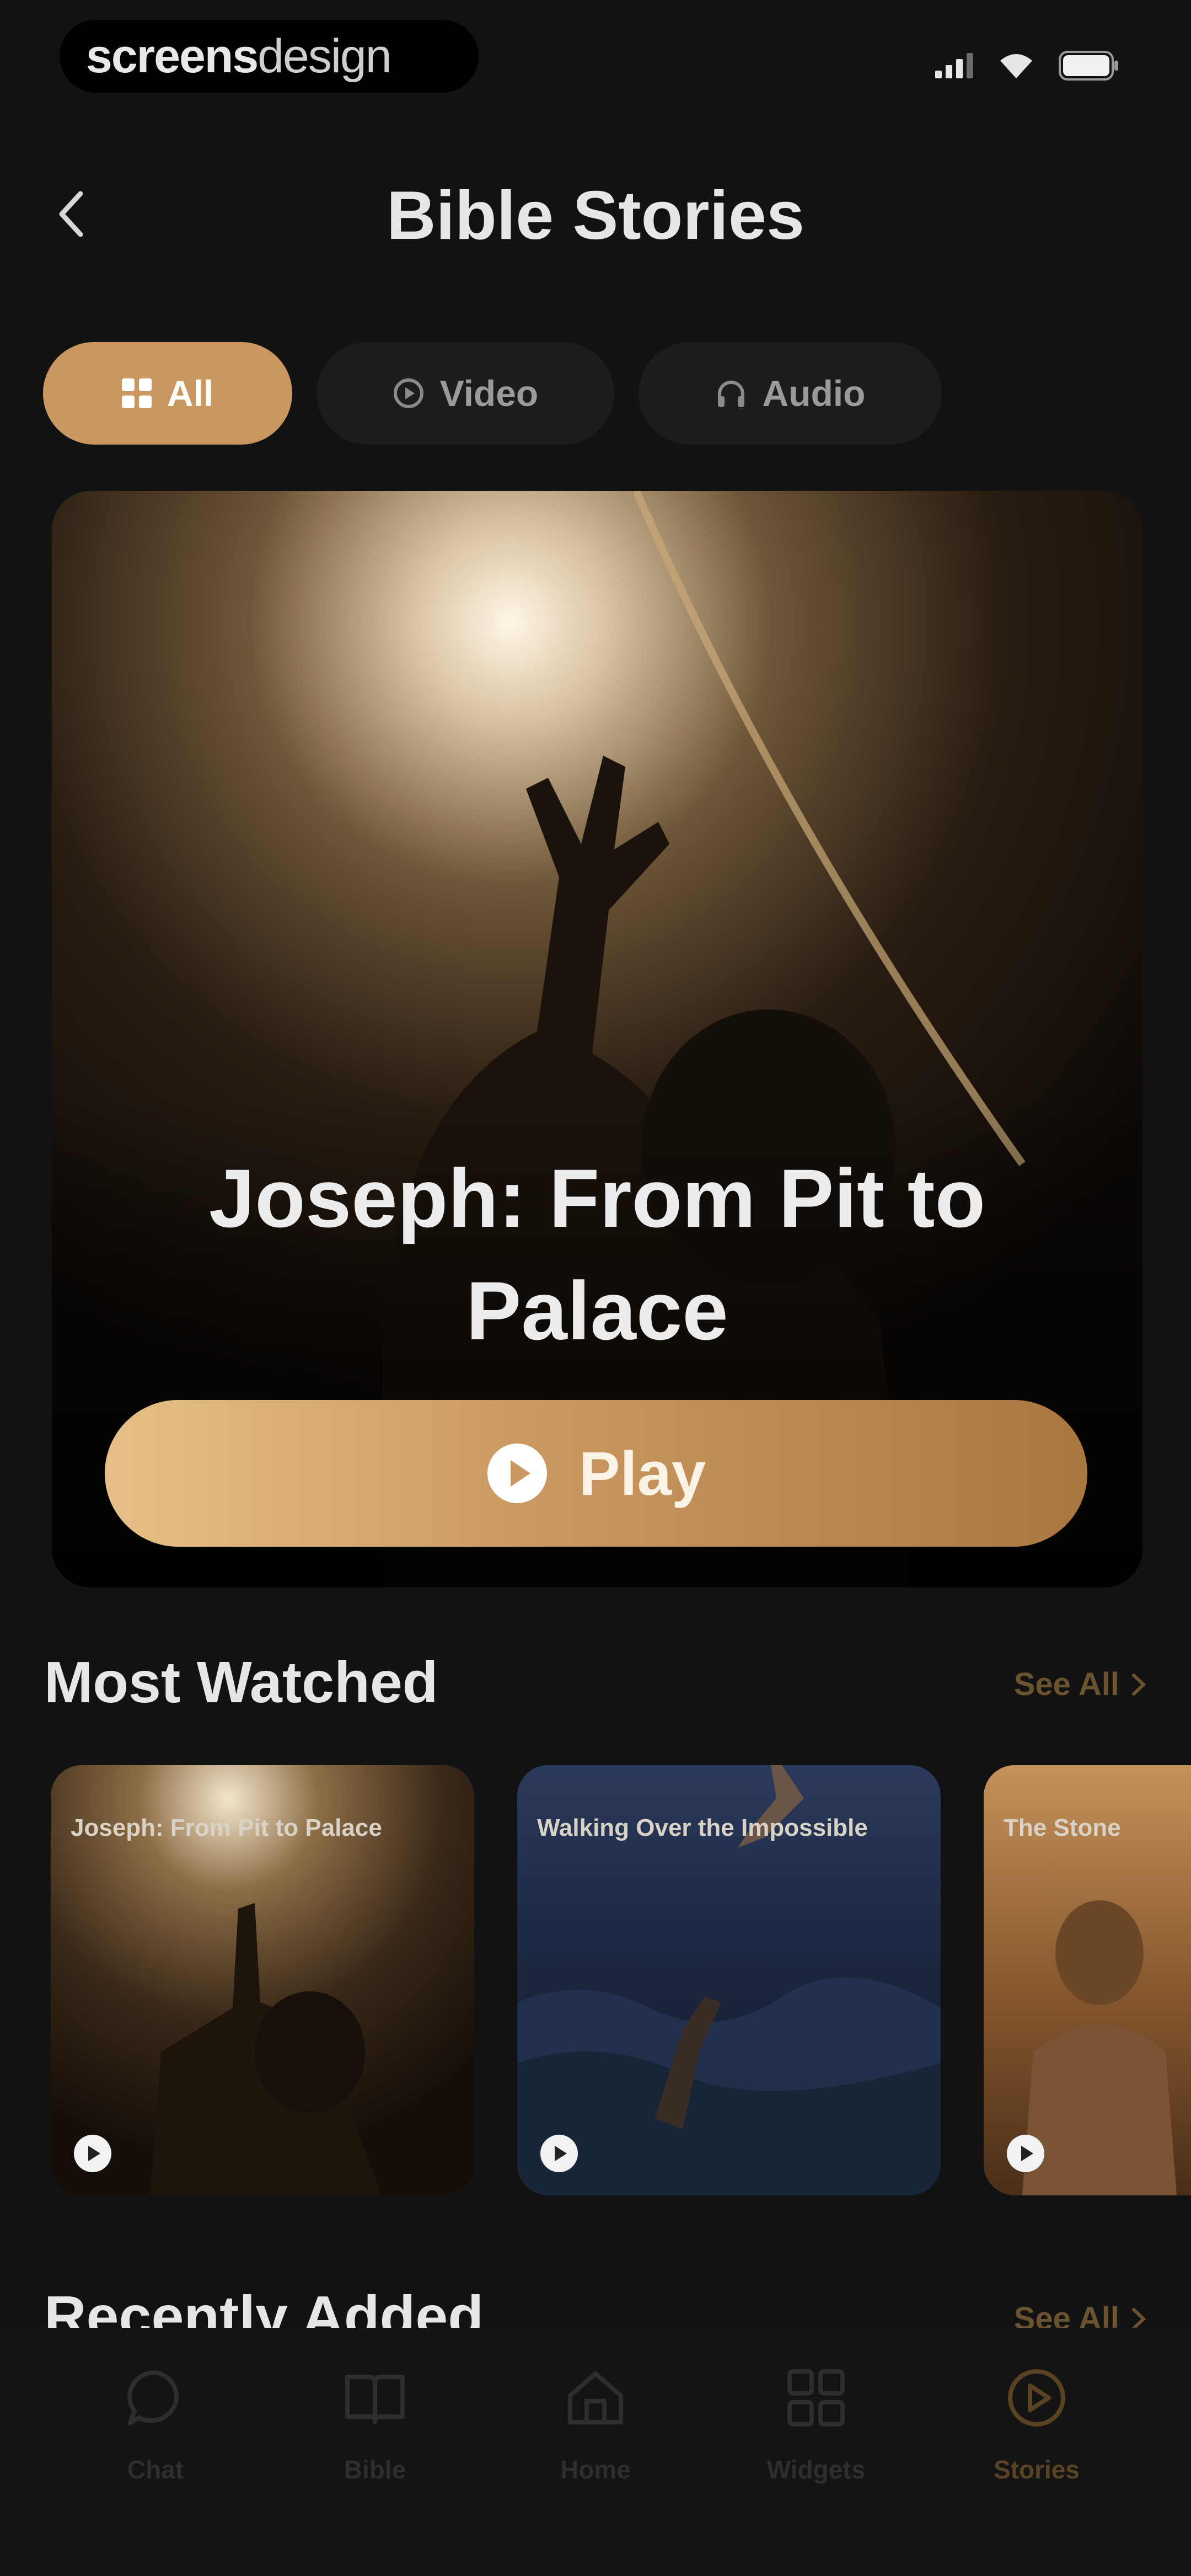 The width and height of the screenshot is (1191, 2576). I want to click on home-icon, so click(595, 2397).